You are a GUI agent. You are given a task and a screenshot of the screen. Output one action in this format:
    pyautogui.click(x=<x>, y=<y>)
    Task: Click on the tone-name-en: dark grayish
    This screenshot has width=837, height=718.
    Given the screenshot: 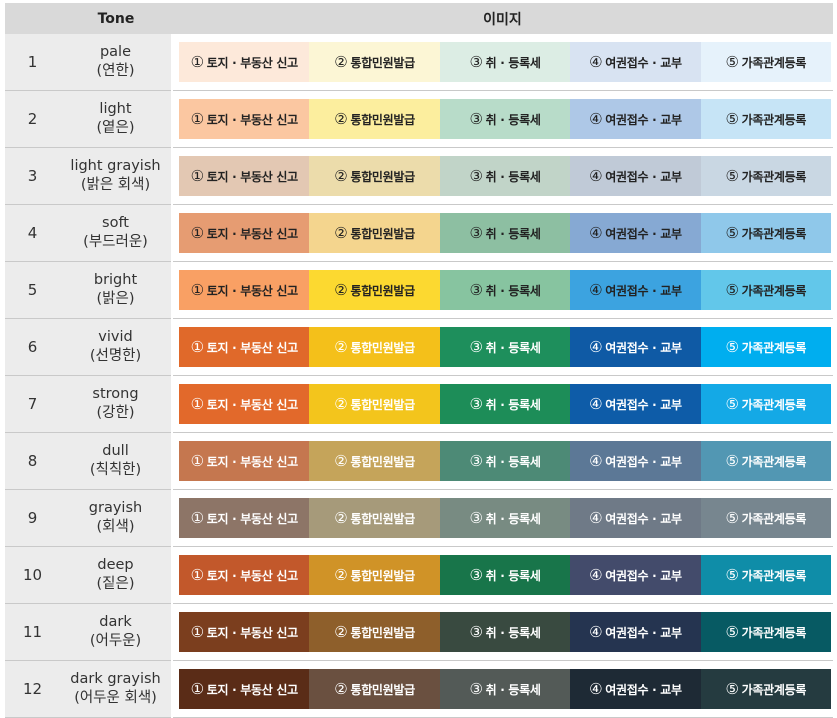 What is the action you would take?
    pyautogui.click(x=115, y=679)
    